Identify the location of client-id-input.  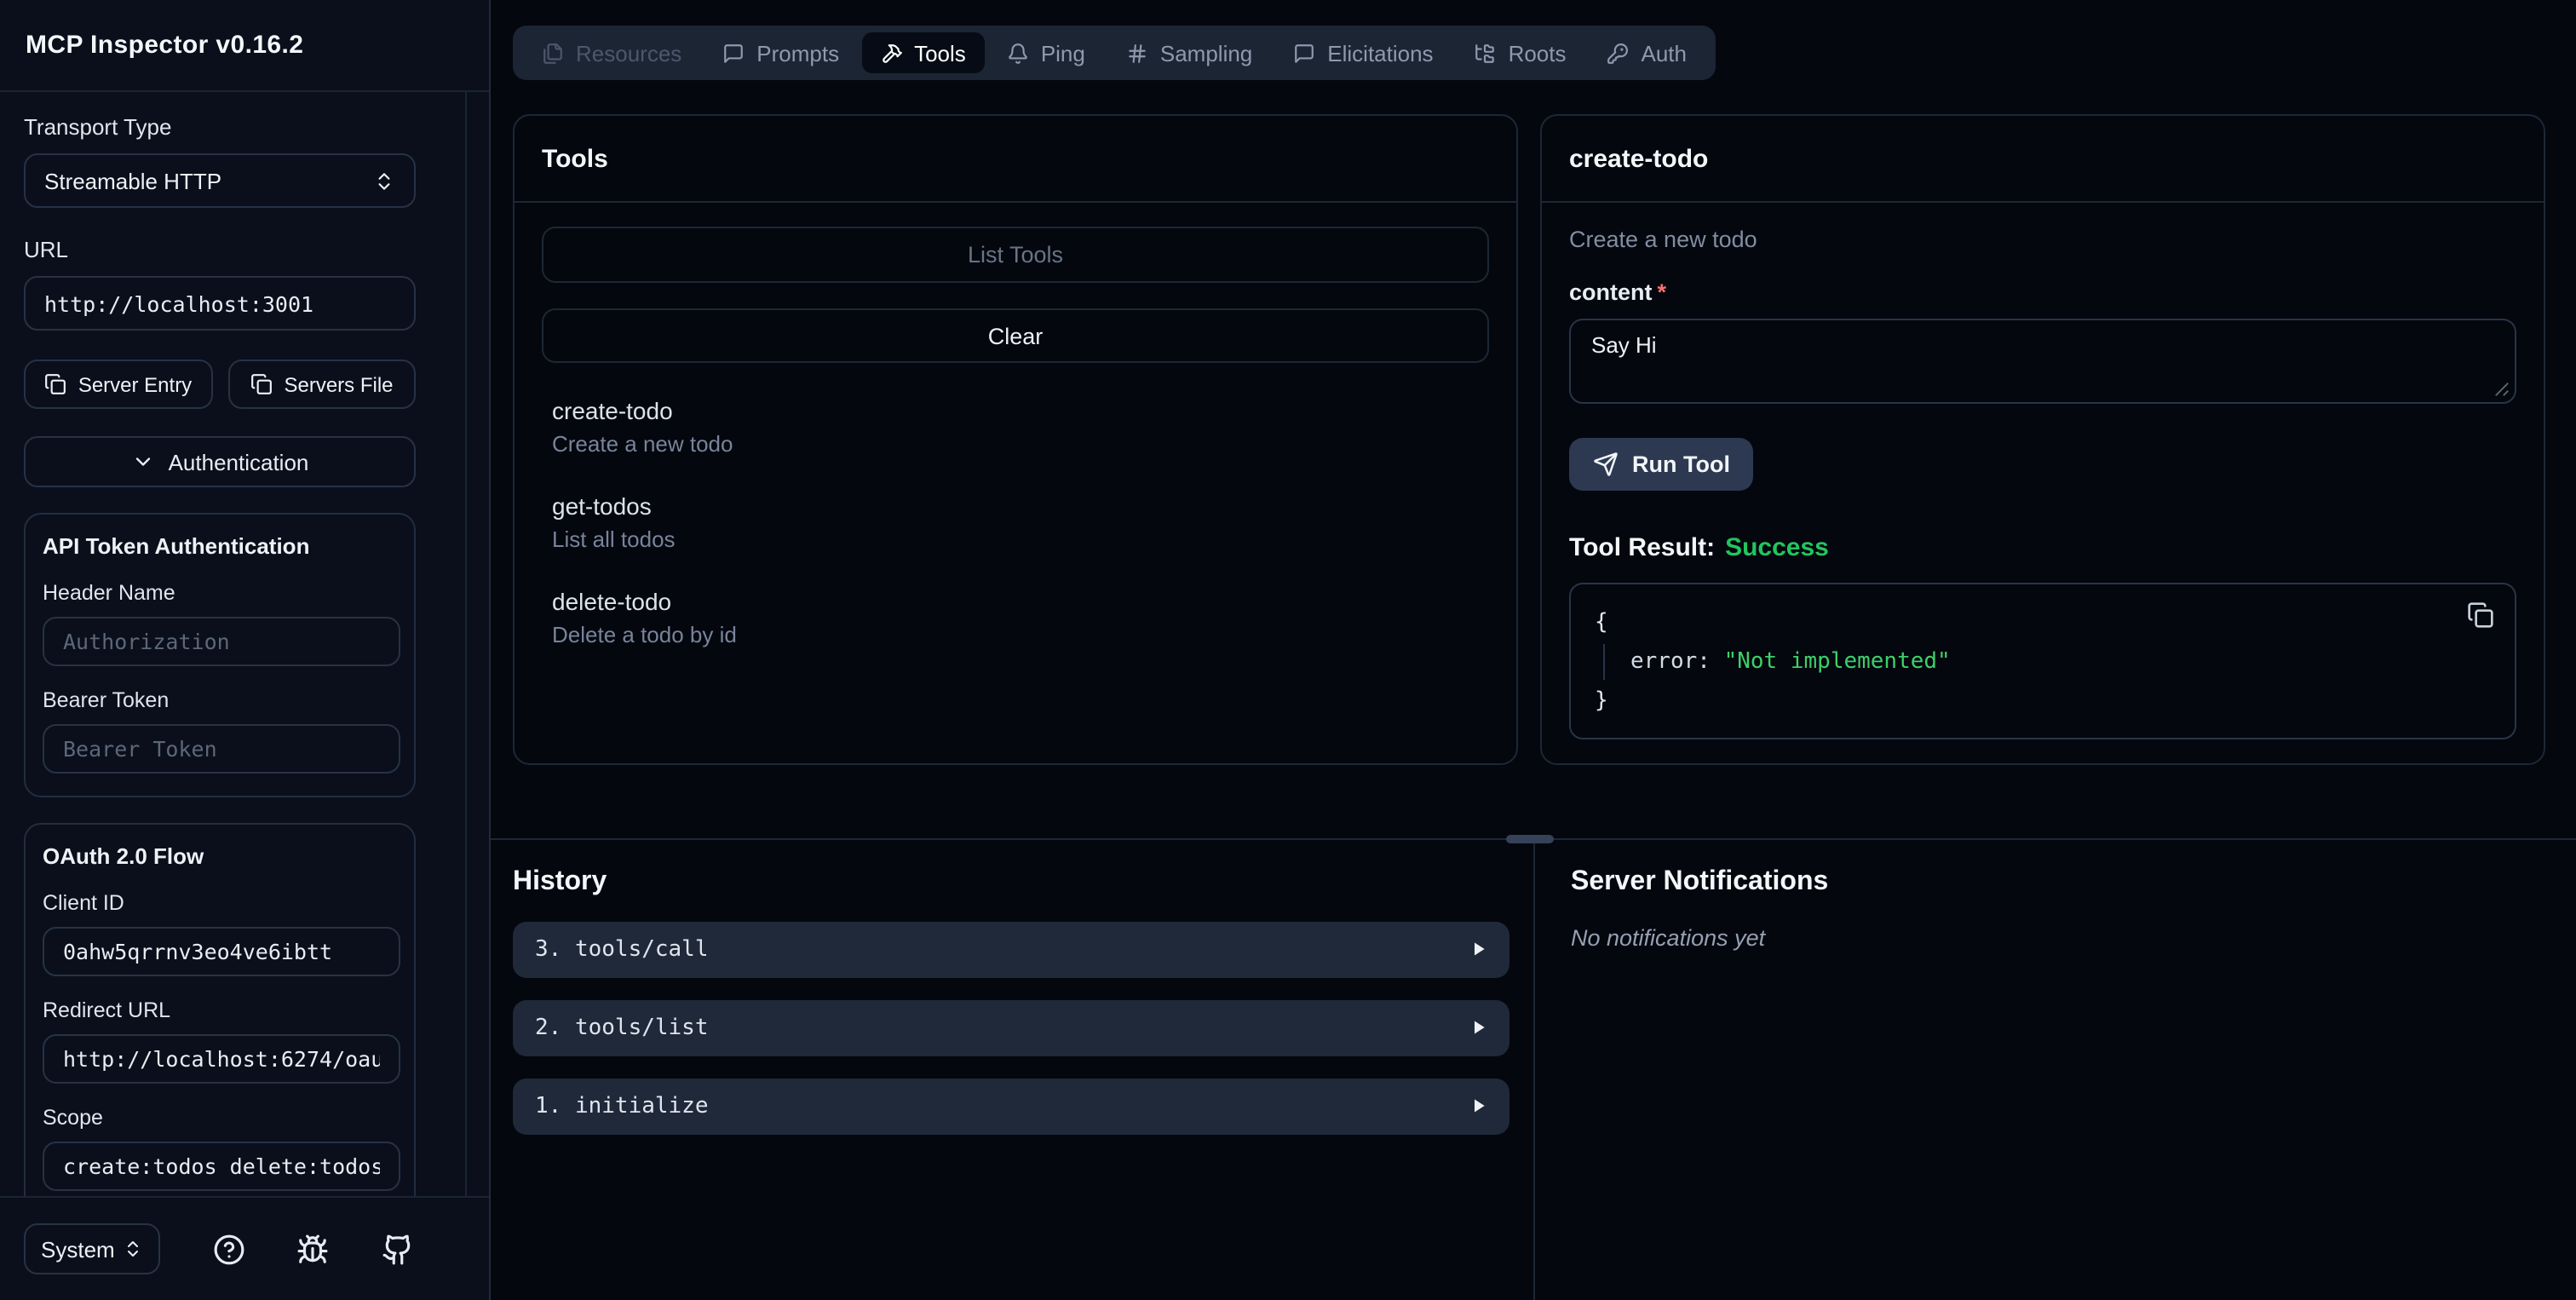
(222, 951).